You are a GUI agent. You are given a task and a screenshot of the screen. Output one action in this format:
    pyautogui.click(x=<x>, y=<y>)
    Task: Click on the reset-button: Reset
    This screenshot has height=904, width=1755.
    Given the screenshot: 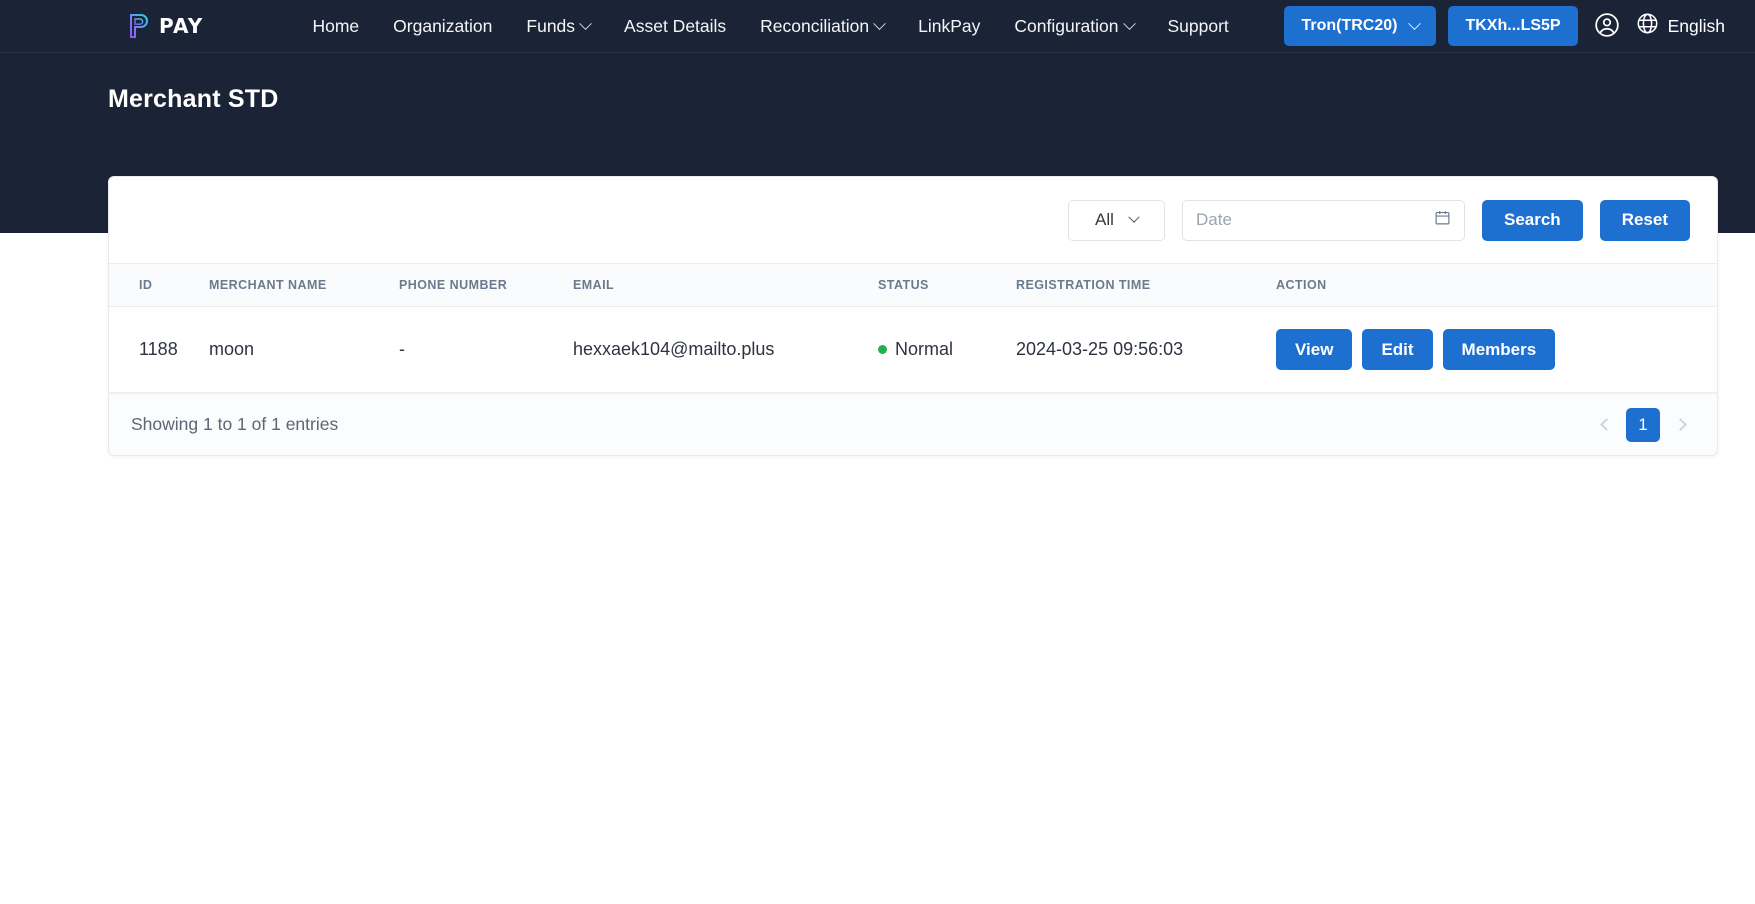 What is the action you would take?
    pyautogui.click(x=1644, y=220)
    